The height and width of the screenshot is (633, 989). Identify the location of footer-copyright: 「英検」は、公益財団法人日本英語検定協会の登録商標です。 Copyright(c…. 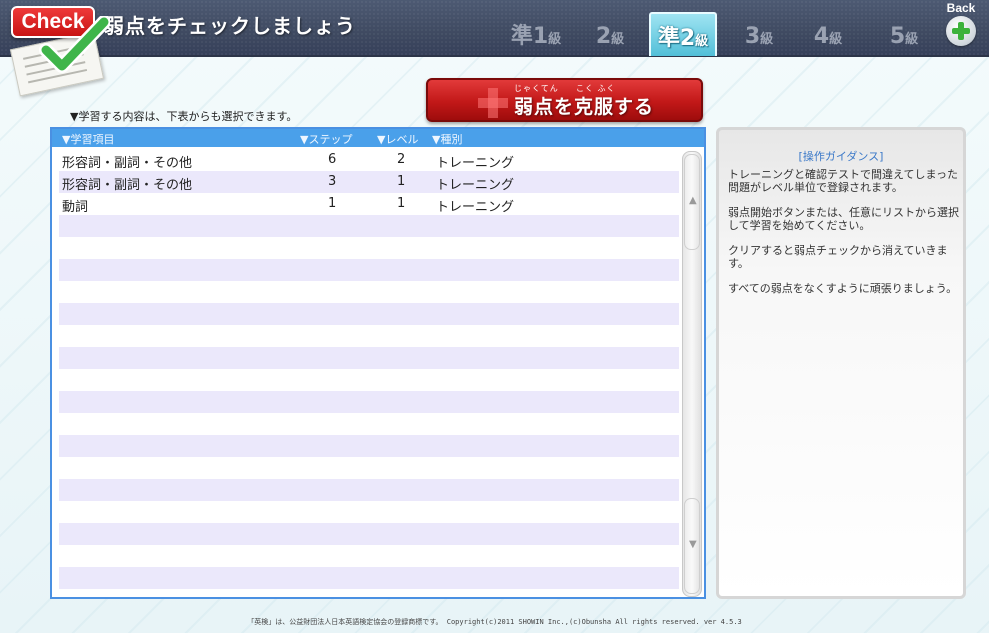
(494, 622).